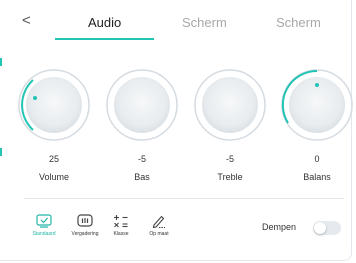  Describe the element at coordinates (320, 228) in the screenshot. I see `toggle-thumb` at that location.